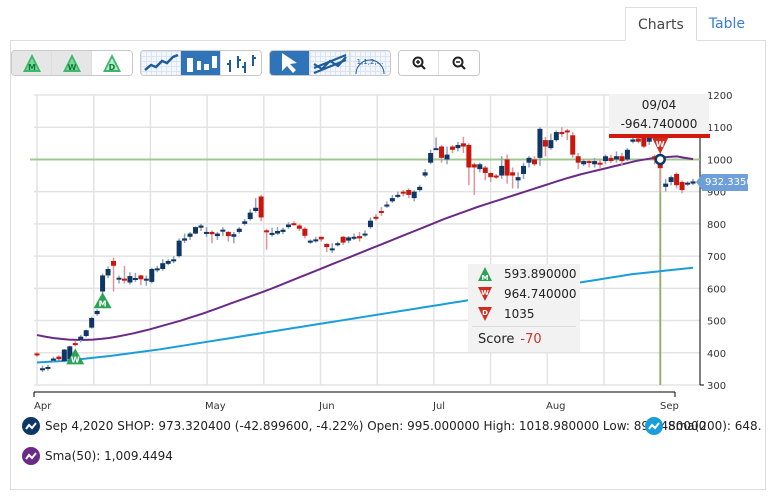 The image size is (777, 501). What do you see at coordinates (524, 326) in the screenshot?
I see `tooltip-divider` at bounding box center [524, 326].